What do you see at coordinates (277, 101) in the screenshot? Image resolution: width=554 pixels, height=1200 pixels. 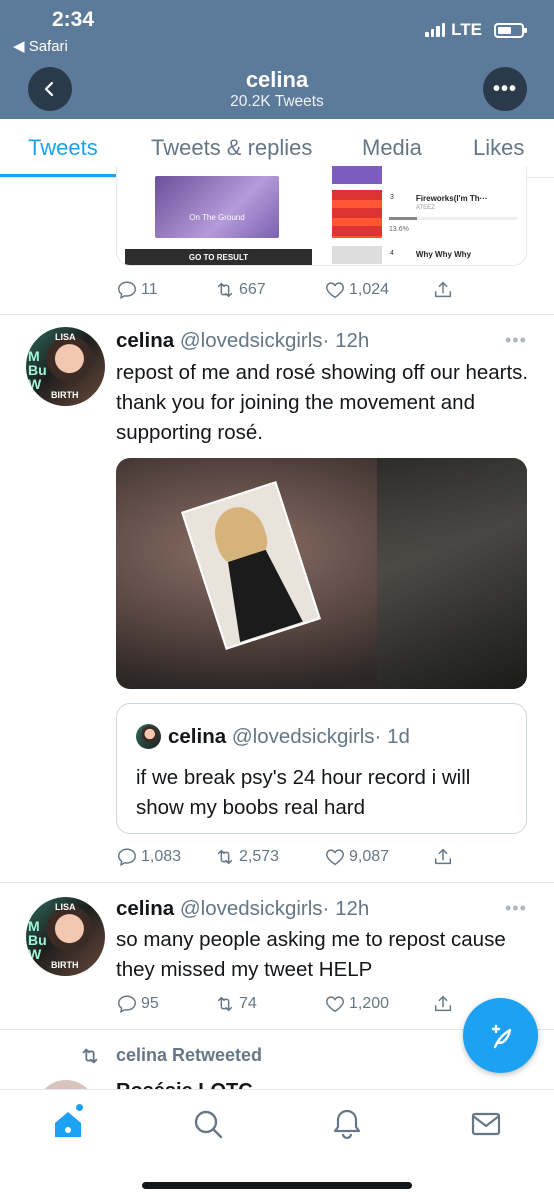 I see `tweet-count: 20.2K Tweets` at bounding box center [277, 101].